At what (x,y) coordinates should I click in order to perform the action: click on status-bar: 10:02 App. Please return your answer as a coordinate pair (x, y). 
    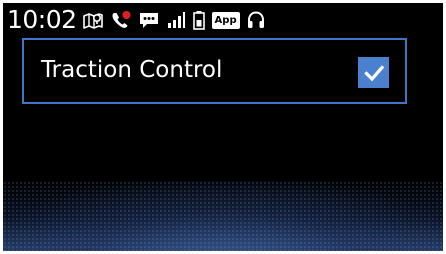
    Looking at the image, I should click on (223, 20).